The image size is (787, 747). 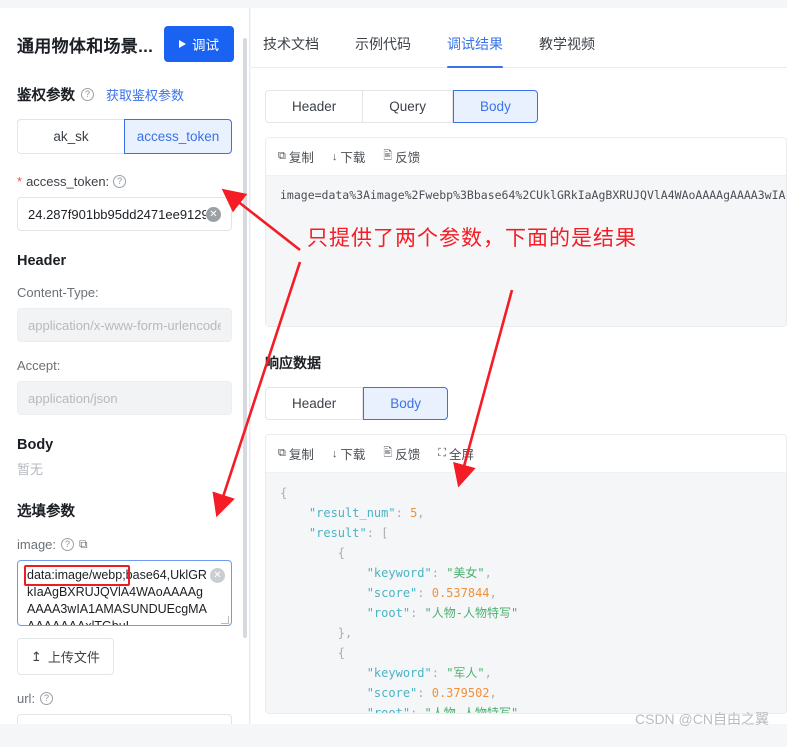 What do you see at coordinates (42, 261) in the screenshot?
I see `header-section-title: Header` at bounding box center [42, 261].